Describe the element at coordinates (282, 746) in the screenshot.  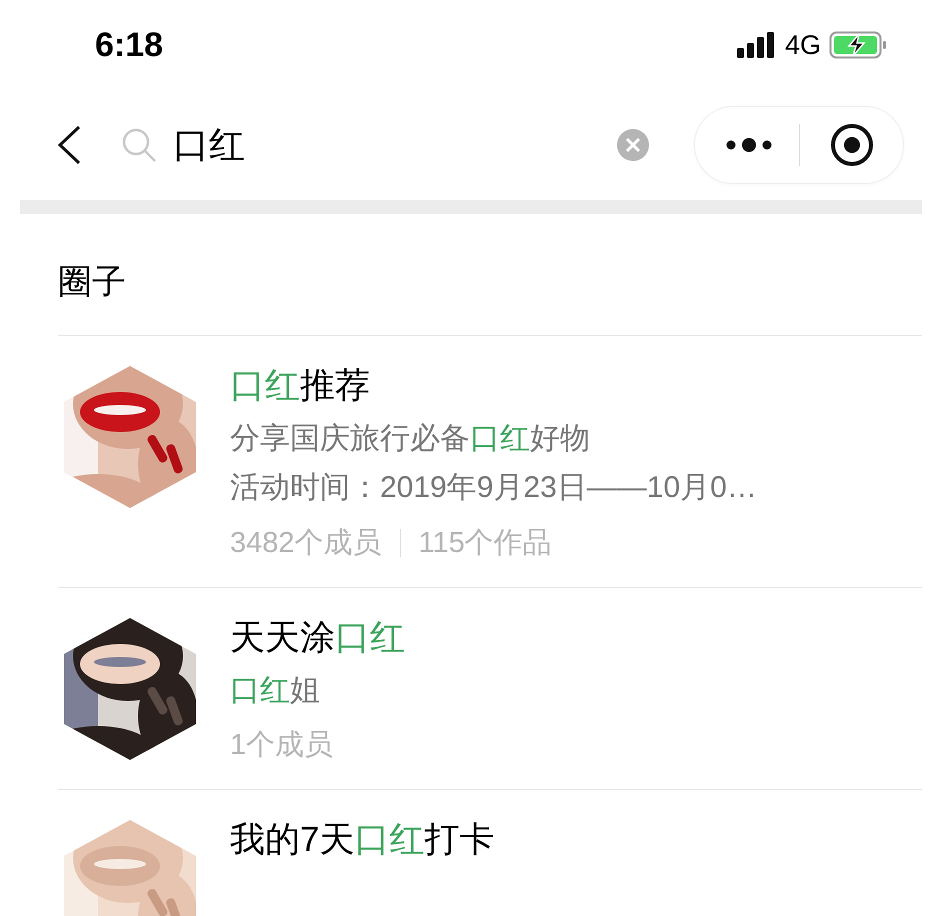
I see `group-stat: 1个成员` at that location.